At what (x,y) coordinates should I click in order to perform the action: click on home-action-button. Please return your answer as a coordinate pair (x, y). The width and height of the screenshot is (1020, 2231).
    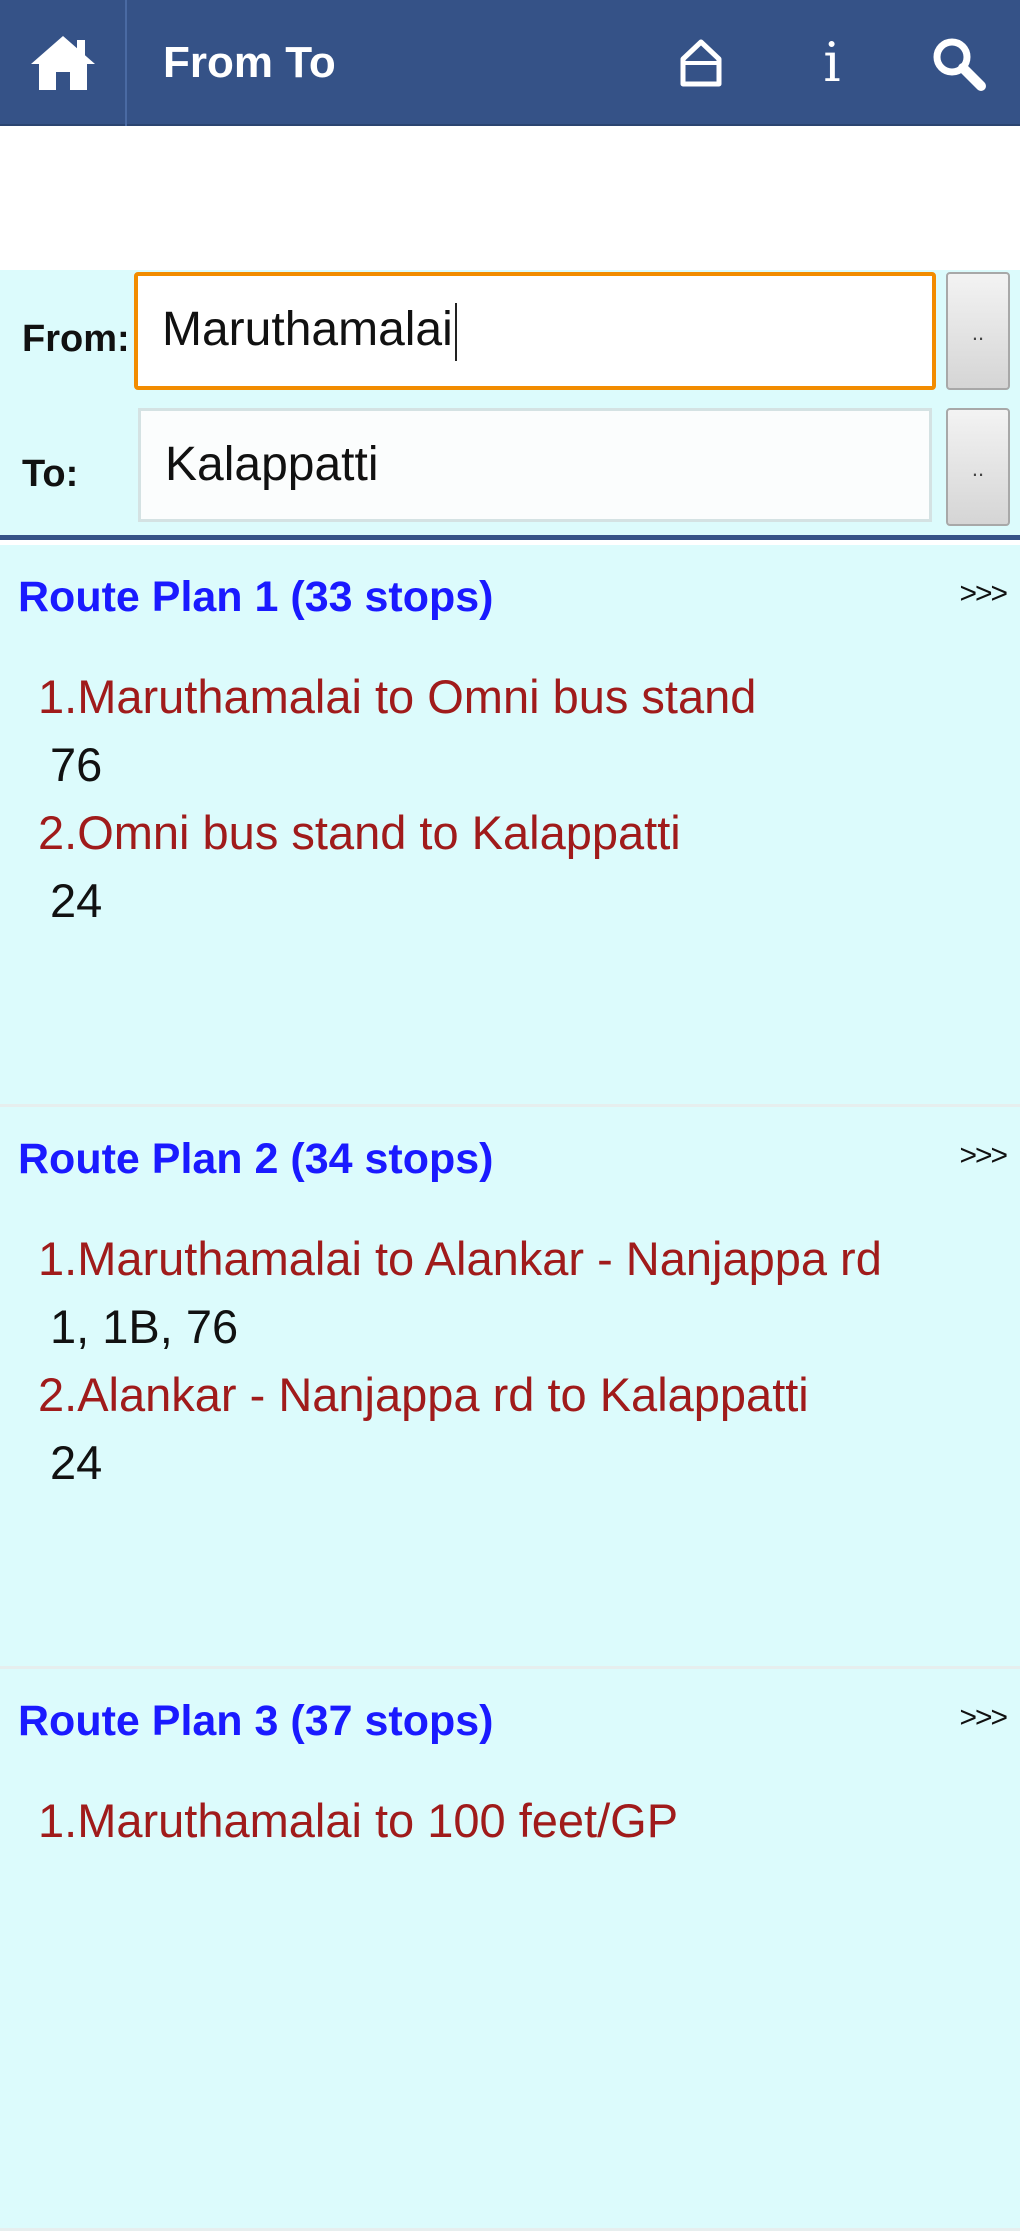
    Looking at the image, I should click on (701, 63).